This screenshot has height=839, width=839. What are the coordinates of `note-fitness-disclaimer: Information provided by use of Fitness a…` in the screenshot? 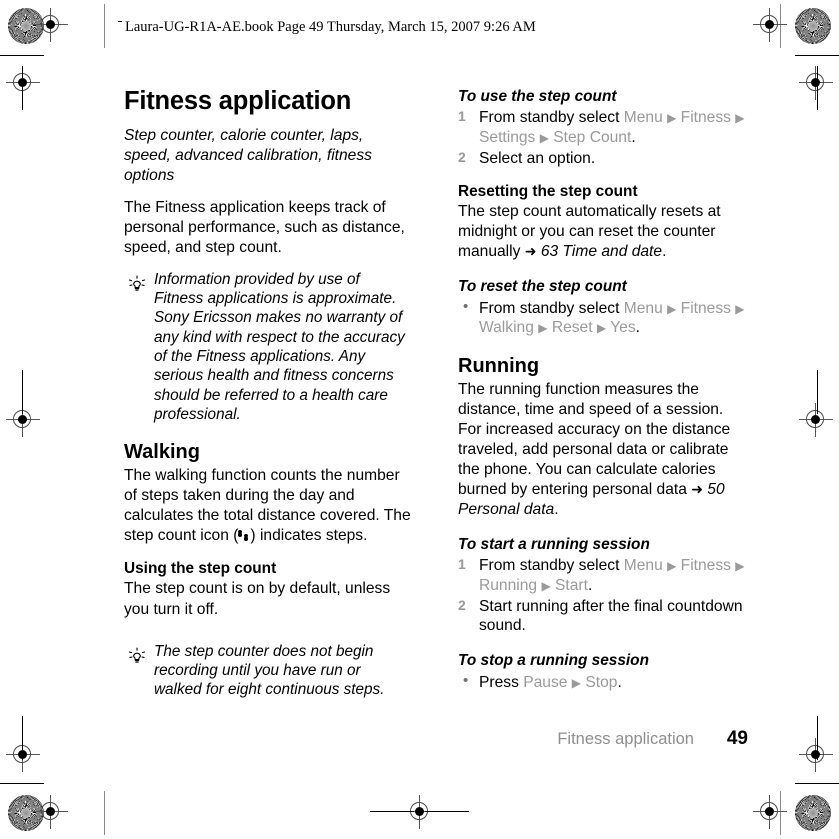 It's located at (268, 347).